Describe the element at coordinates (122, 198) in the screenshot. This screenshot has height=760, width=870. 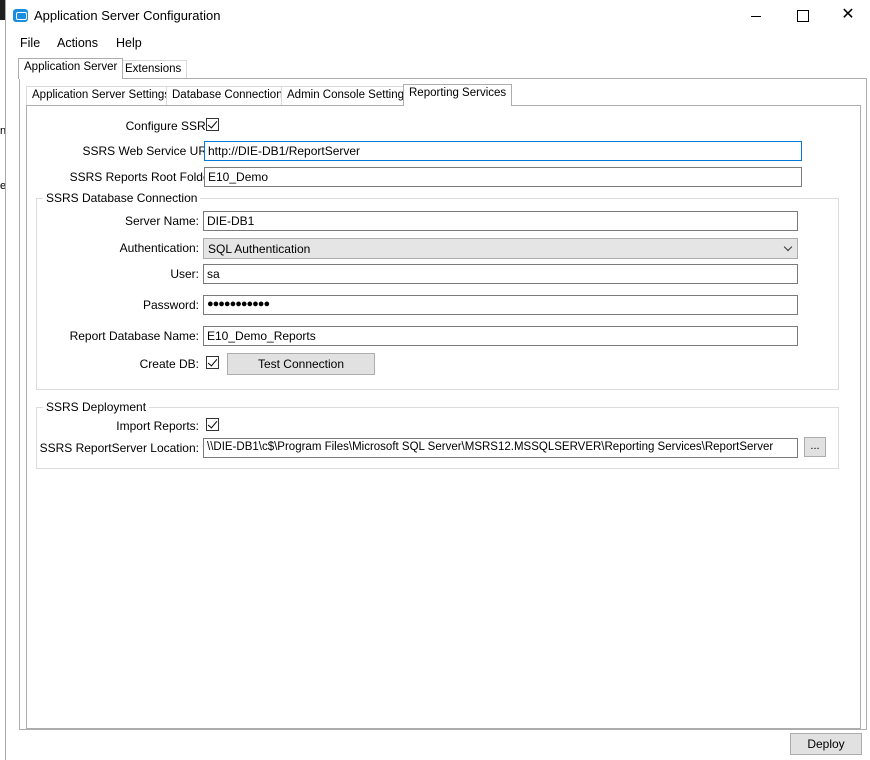
I see `group-title: SSRS Database Connection` at that location.